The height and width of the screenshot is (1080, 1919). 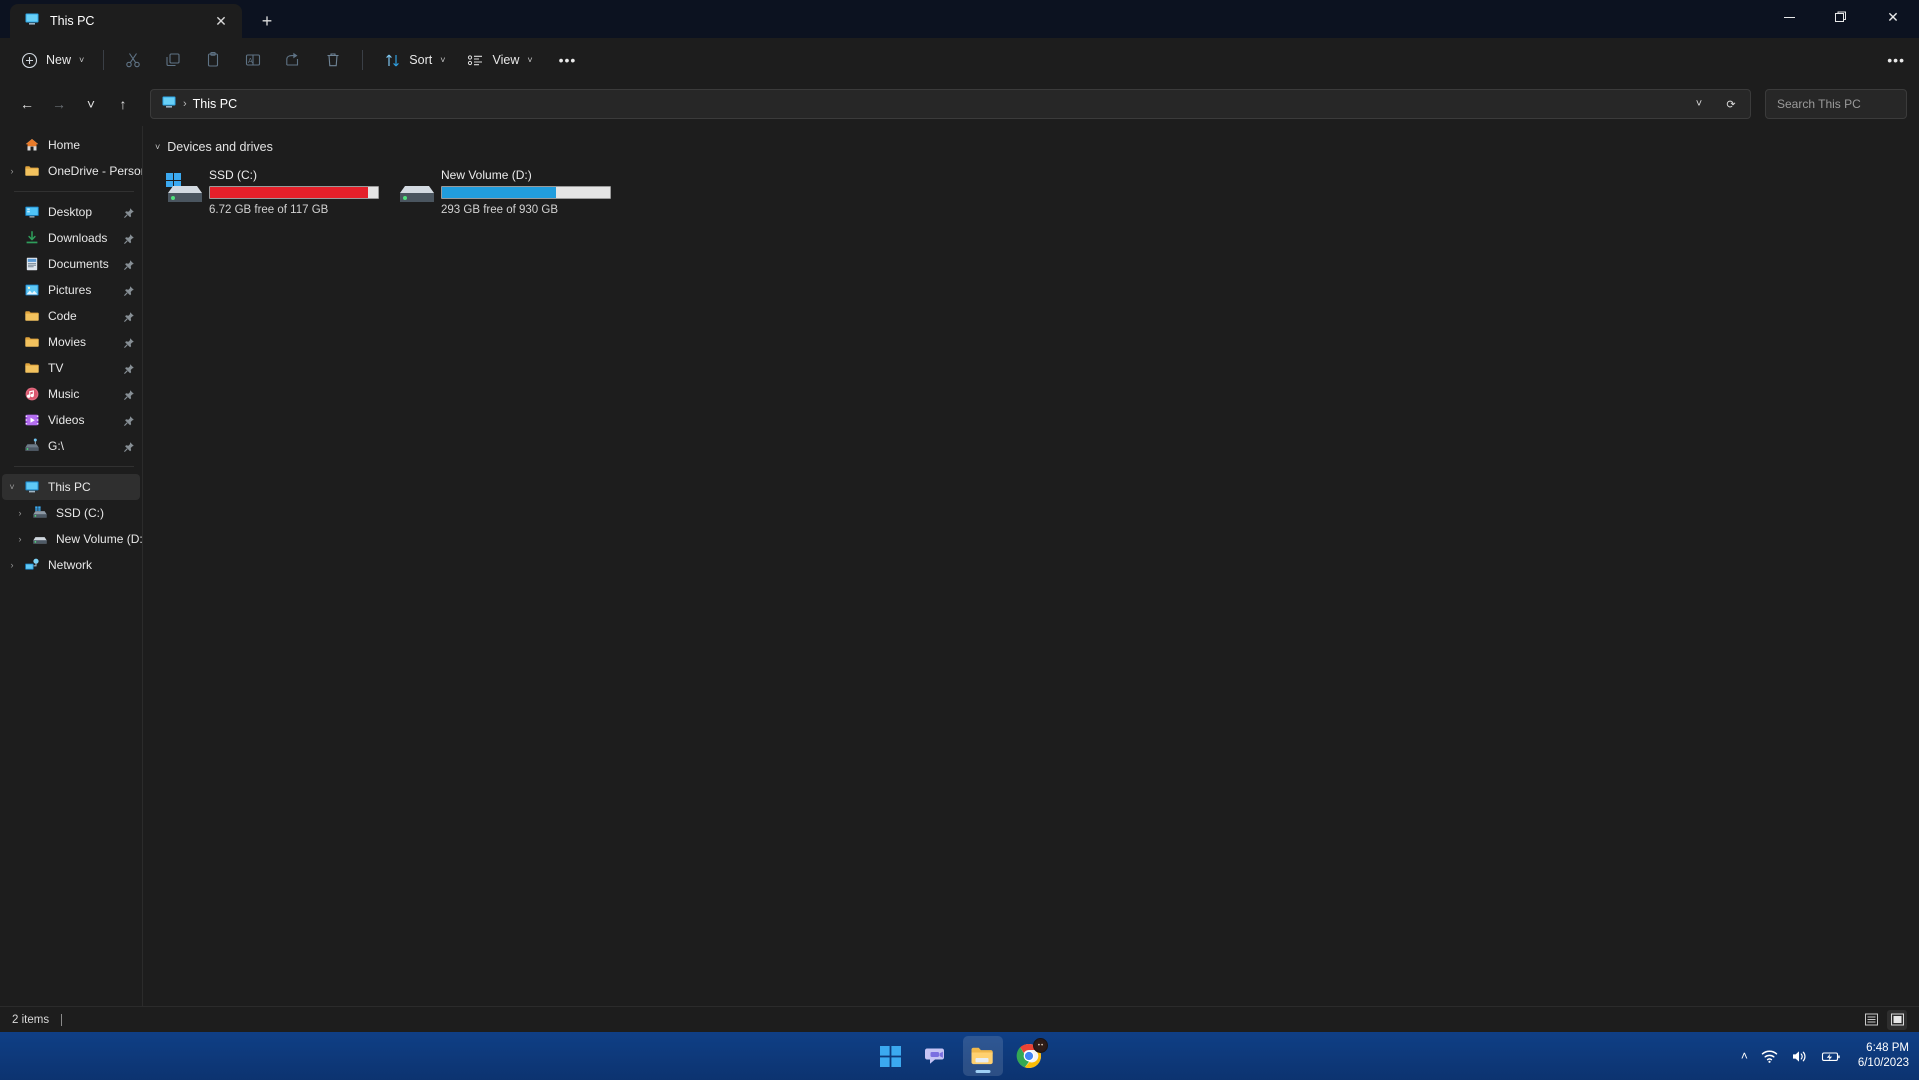 What do you see at coordinates (333, 60) in the screenshot?
I see `delete-button` at bounding box center [333, 60].